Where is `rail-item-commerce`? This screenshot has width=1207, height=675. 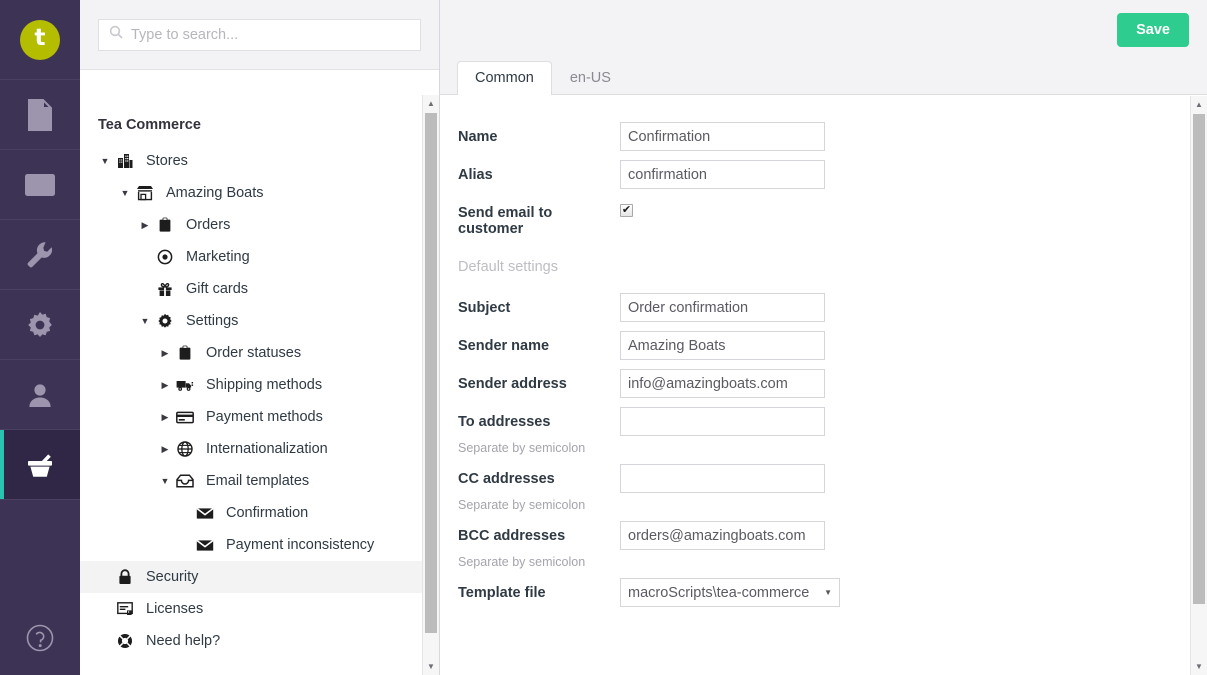 rail-item-commerce is located at coordinates (40, 465).